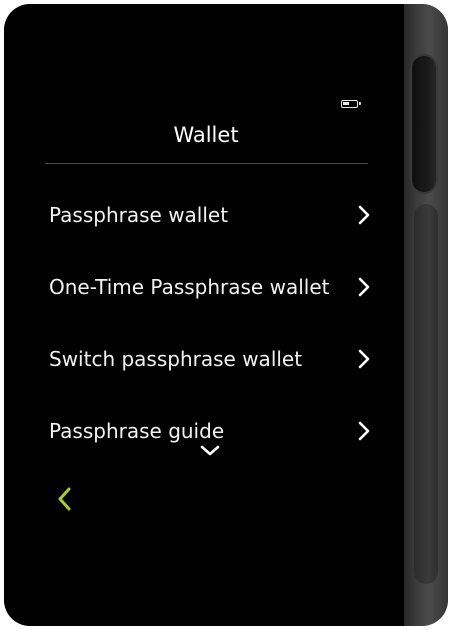 This screenshot has height=630, width=450. Describe the element at coordinates (424, 124) in the screenshot. I see `side-button` at that location.